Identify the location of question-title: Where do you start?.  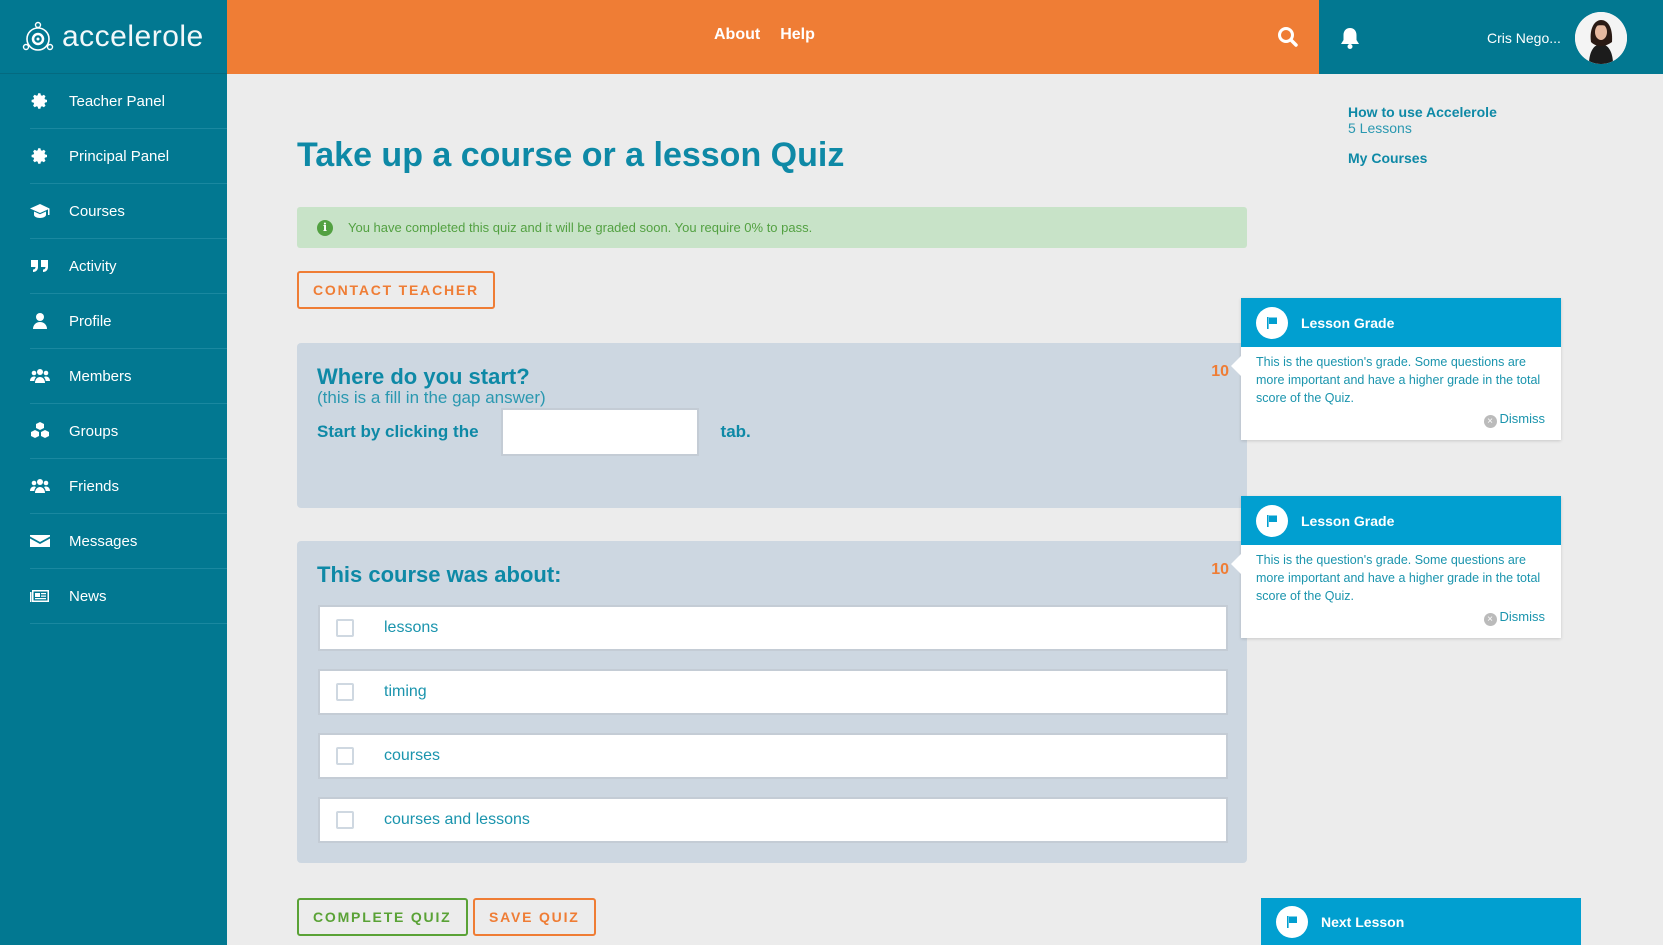
(423, 376).